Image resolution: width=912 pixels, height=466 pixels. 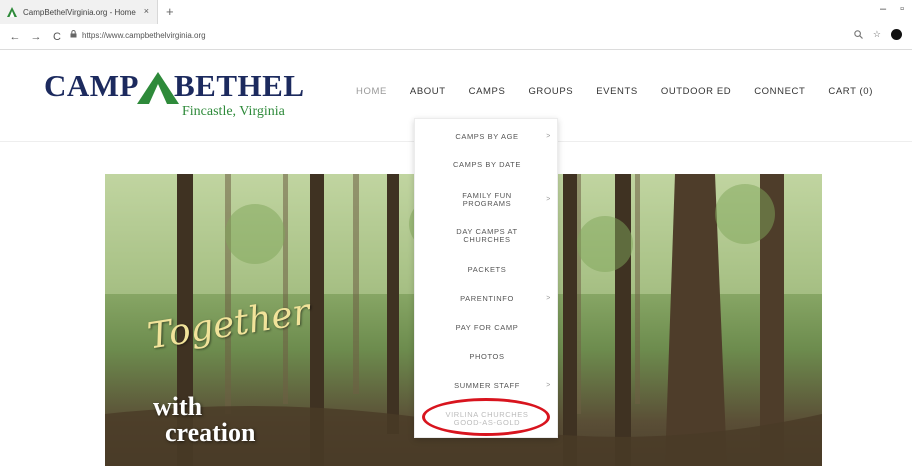 What do you see at coordinates (486, 417) in the screenshot?
I see `red-highlight-ellipse` at bounding box center [486, 417].